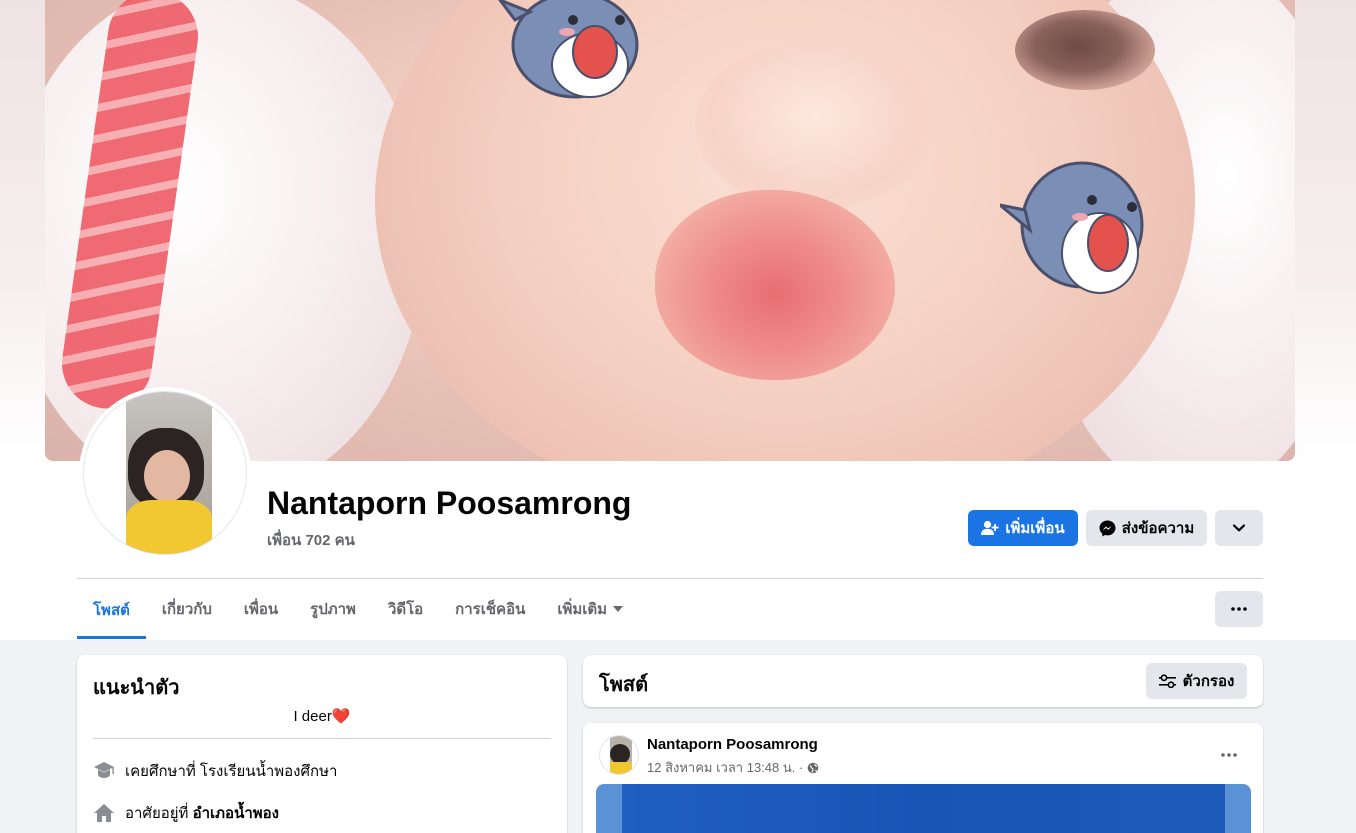 This screenshot has height=833, width=1356. I want to click on avatar, so click(165, 473).